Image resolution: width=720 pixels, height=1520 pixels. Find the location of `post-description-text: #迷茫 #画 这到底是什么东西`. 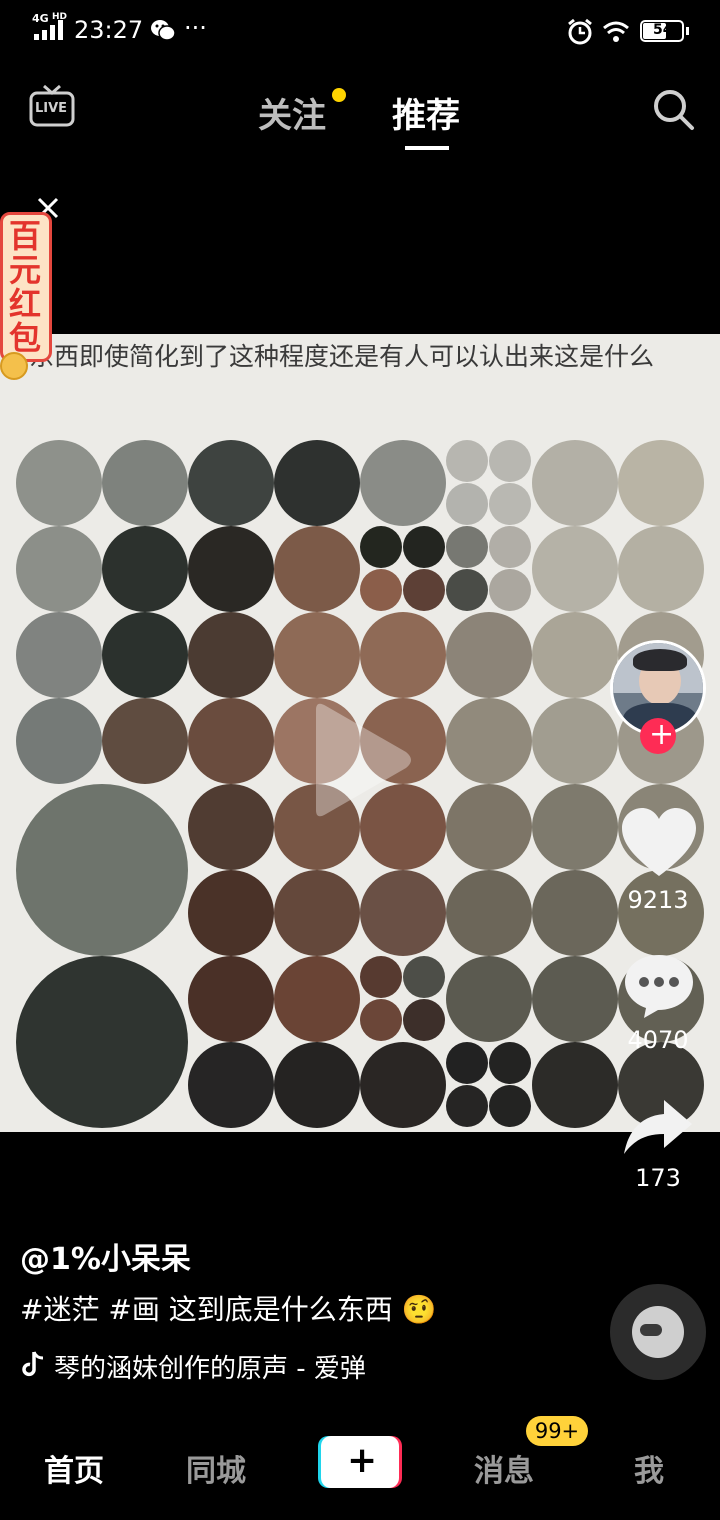

post-description-text: #迷茫 #画 这到底是什么东西 is located at coordinates (206, 1309).